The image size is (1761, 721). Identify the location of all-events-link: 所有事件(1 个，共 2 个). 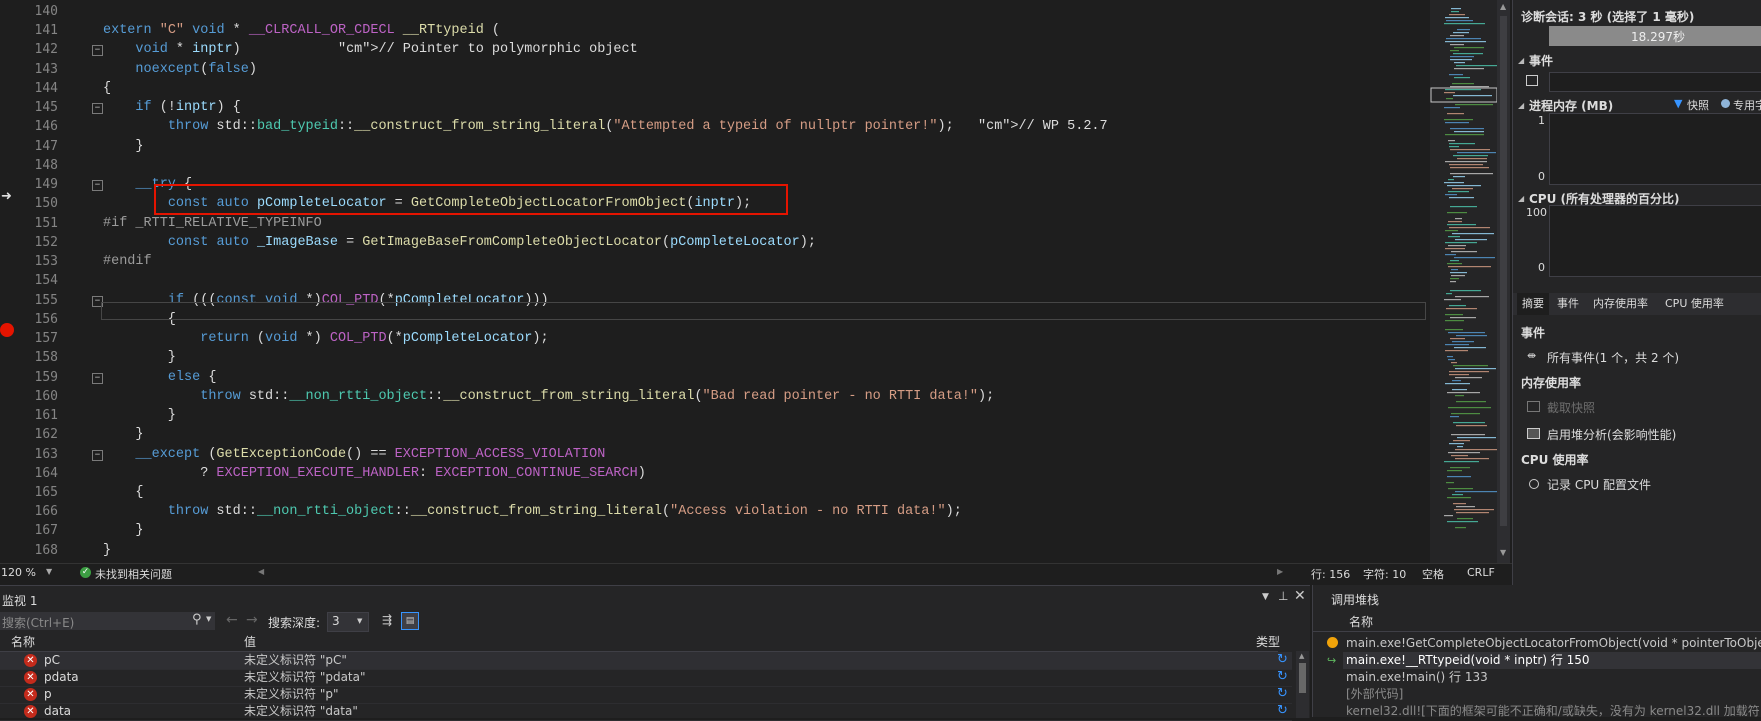
(1613, 357).